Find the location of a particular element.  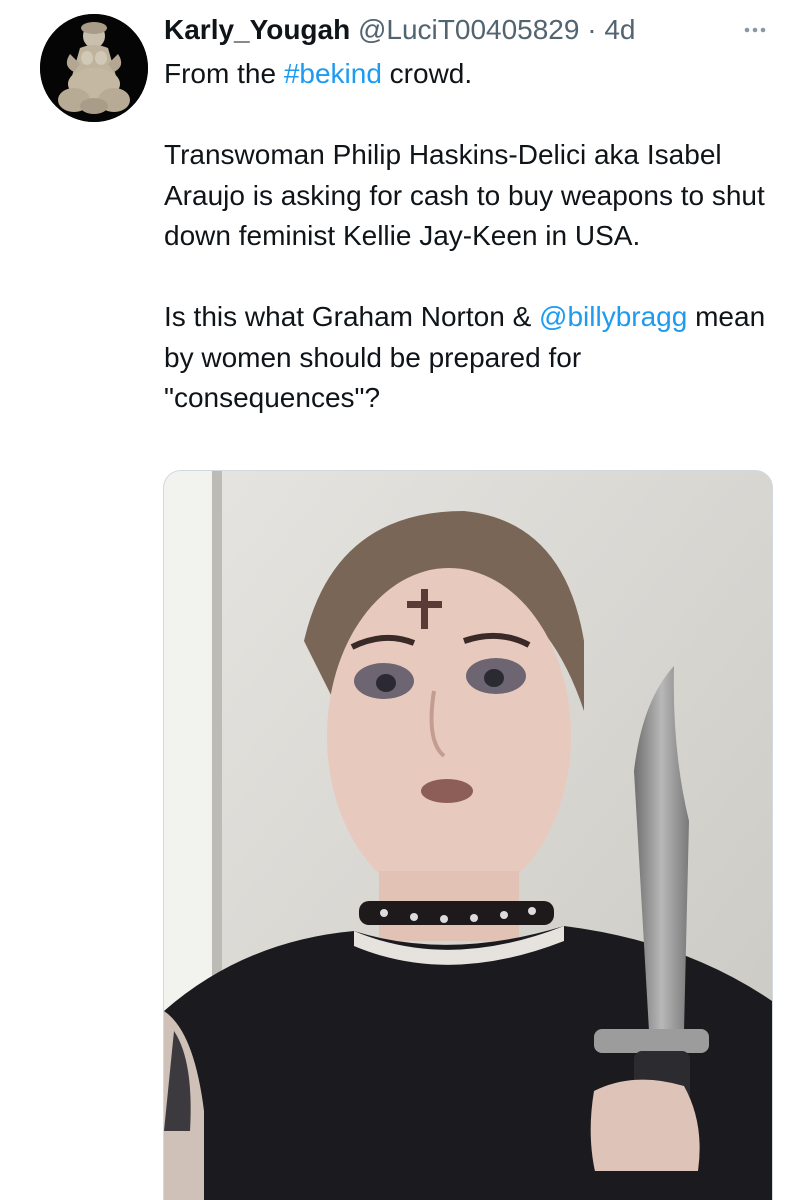

tweet-paragraph-1: From the #bekind crowd. is located at coordinates (469, 74).